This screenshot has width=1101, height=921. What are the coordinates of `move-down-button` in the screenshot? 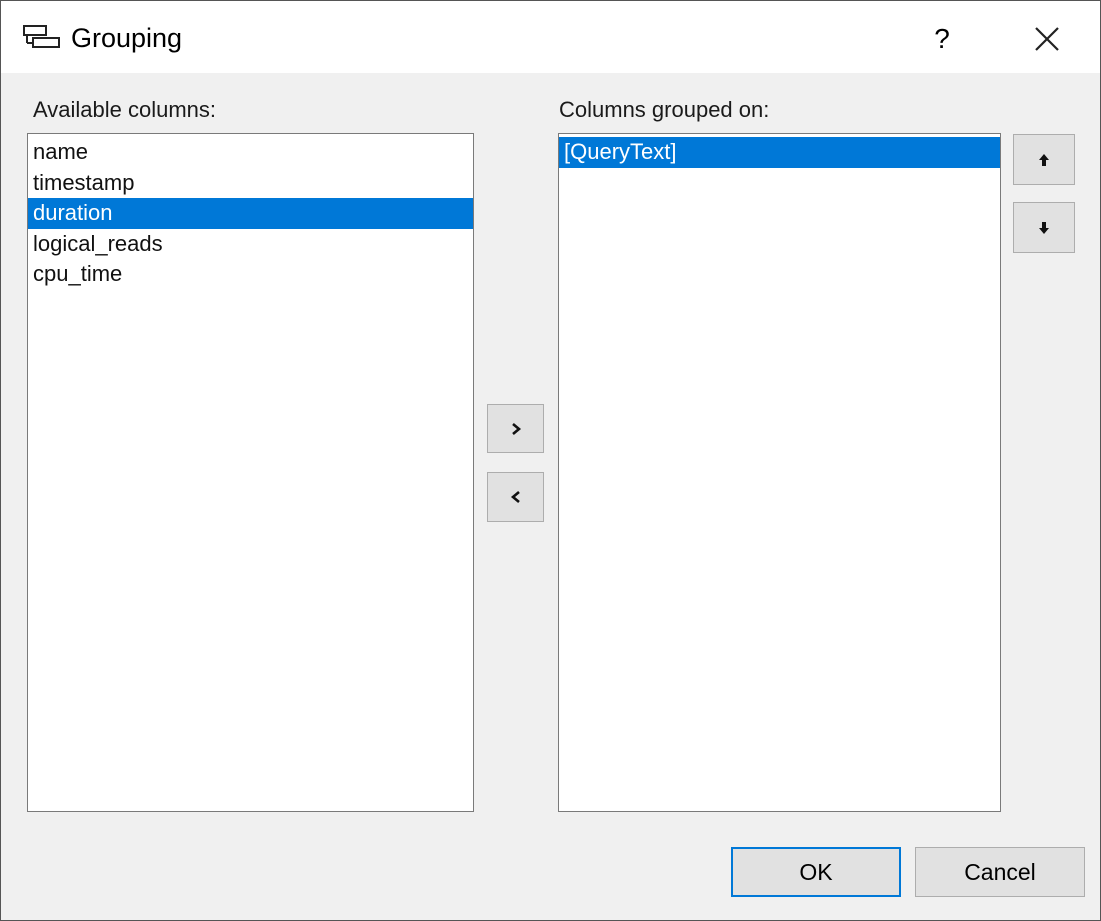 It's located at (1044, 227).